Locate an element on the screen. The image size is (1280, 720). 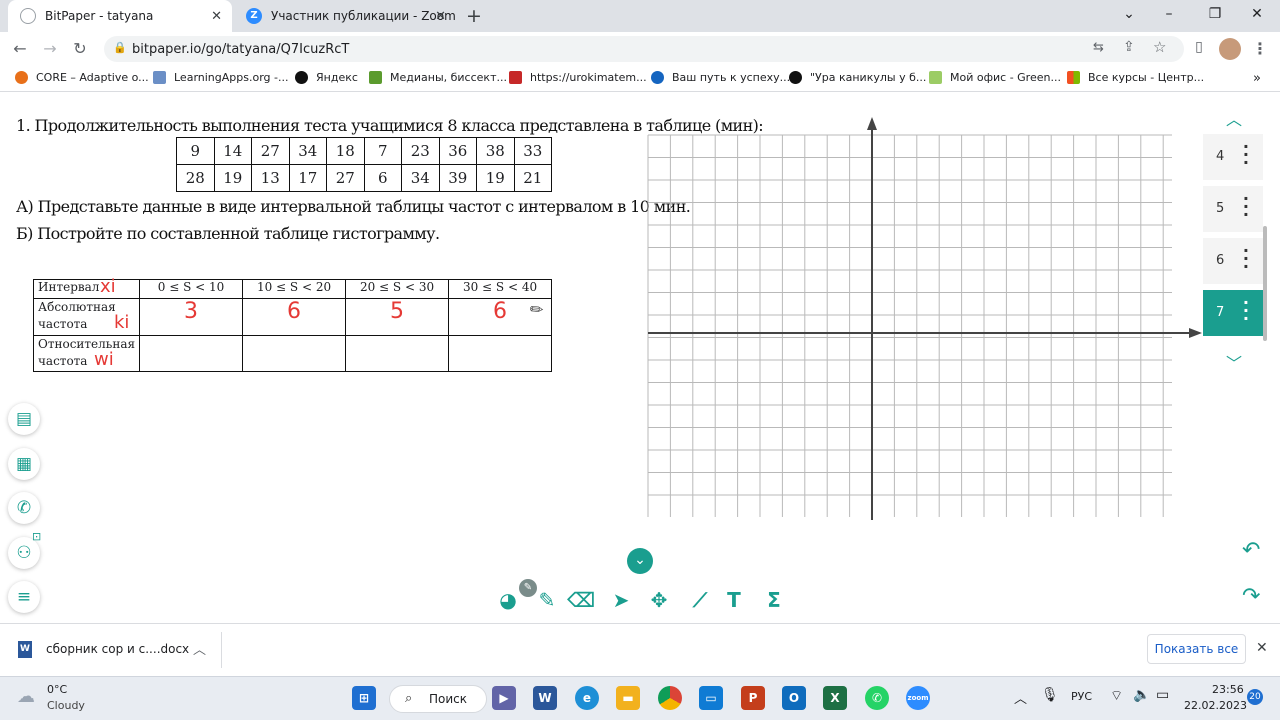
yandex-icon is located at coordinates (301, 77).